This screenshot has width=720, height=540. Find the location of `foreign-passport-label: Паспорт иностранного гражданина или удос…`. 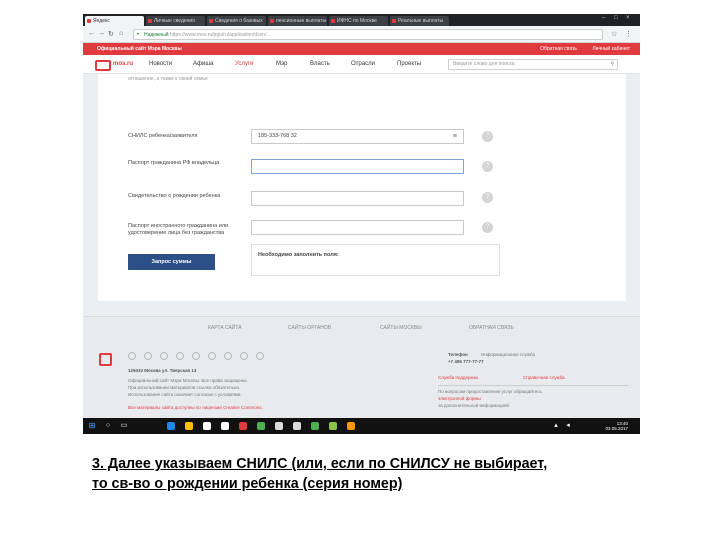

foreign-passport-label: Паспорт иностранного гражданина или удос… is located at coordinates (178, 229).